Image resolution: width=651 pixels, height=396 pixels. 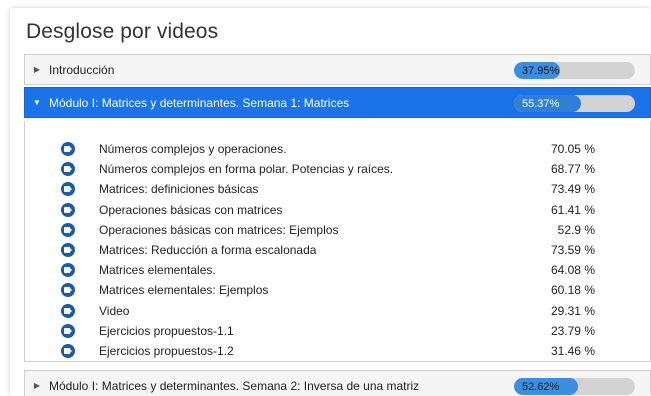 I want to click on video-row: Video 29.31 %, so click(x=338, y=311).